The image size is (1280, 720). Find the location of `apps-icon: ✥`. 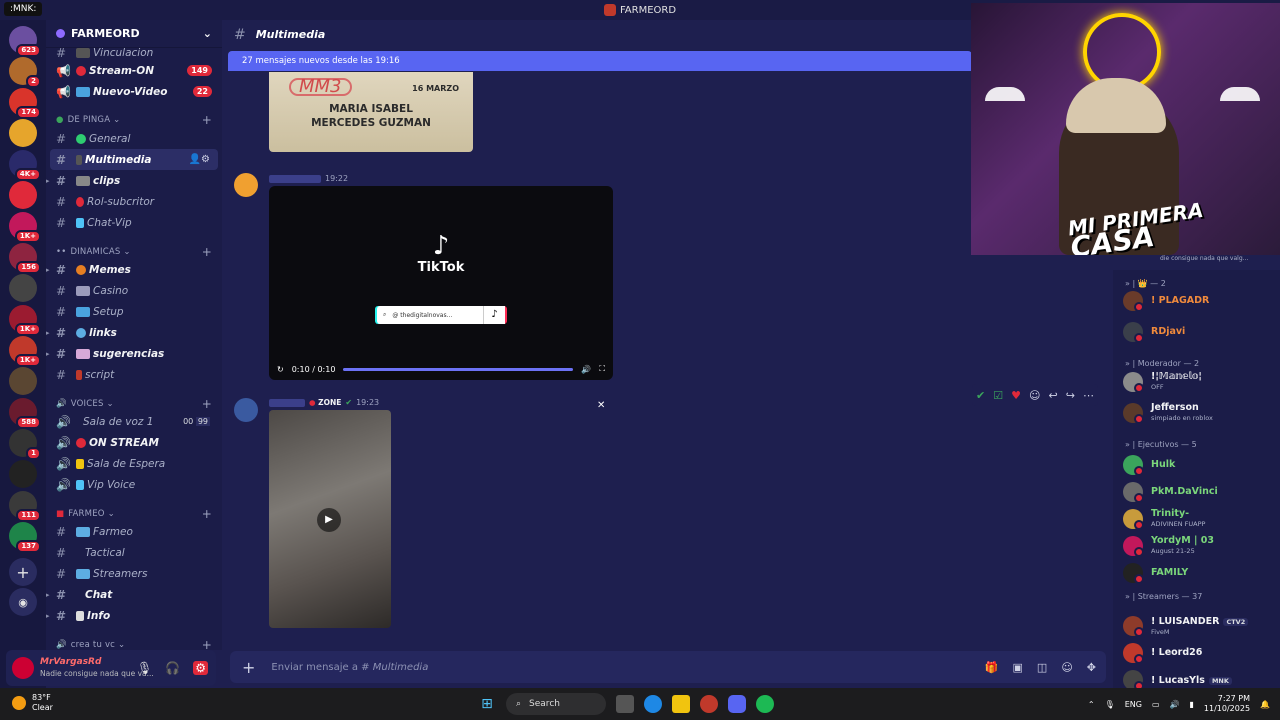

apps-icon: ✥ is located at coordinates (1091, 667).